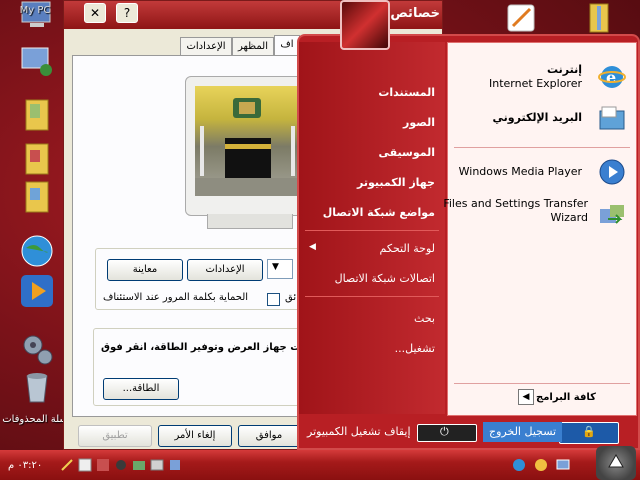  Describe the element at coordinates (37, 251) in the screenshot. I see `internet-globe-icon` at that location.